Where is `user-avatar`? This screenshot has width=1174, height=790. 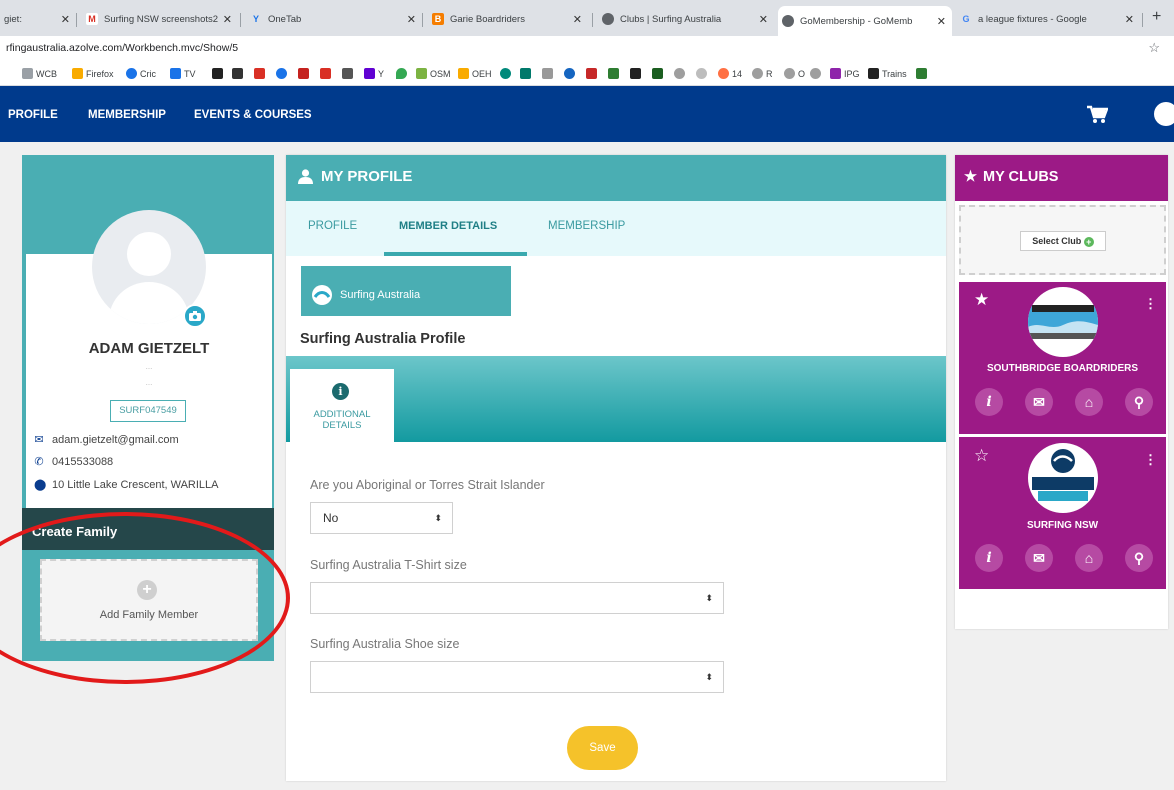
user-avatar is located at coordinates (1164, 114).